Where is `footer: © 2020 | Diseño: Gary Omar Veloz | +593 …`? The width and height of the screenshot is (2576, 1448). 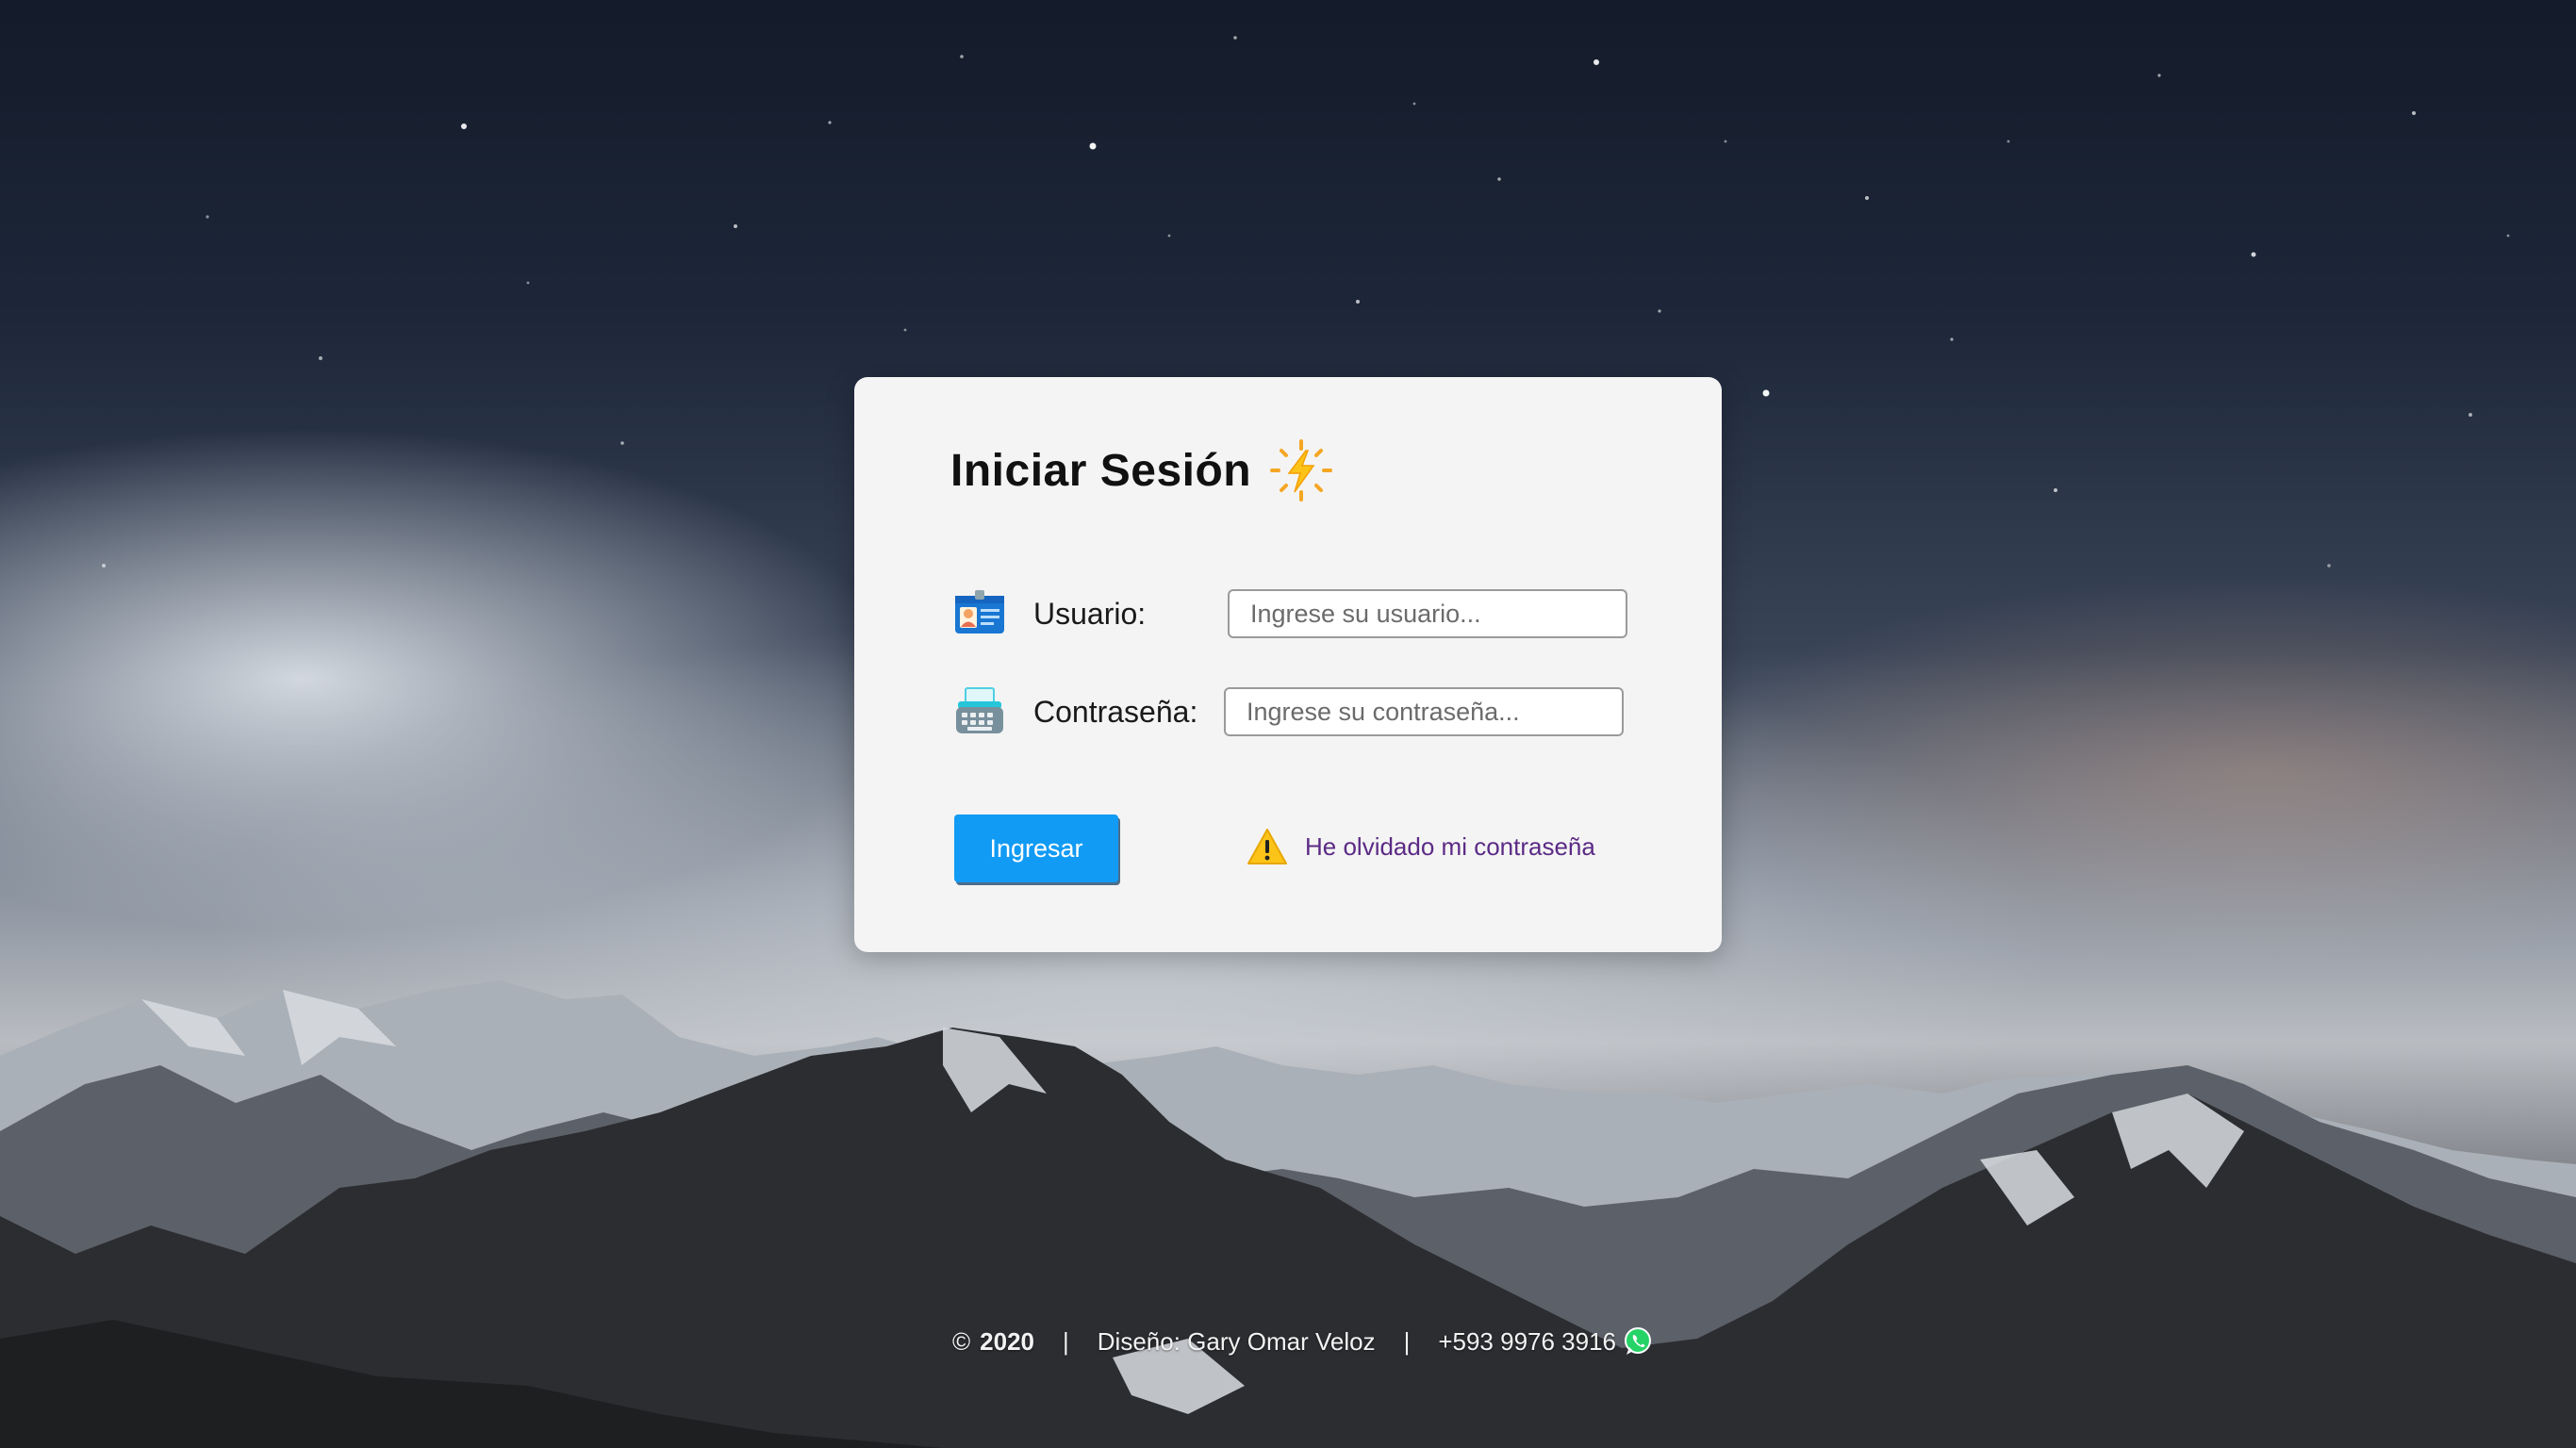
footer: © 2020 | Diseño: Gary Omar Veloz | +593 … is located at coordinates (1303, 1341).